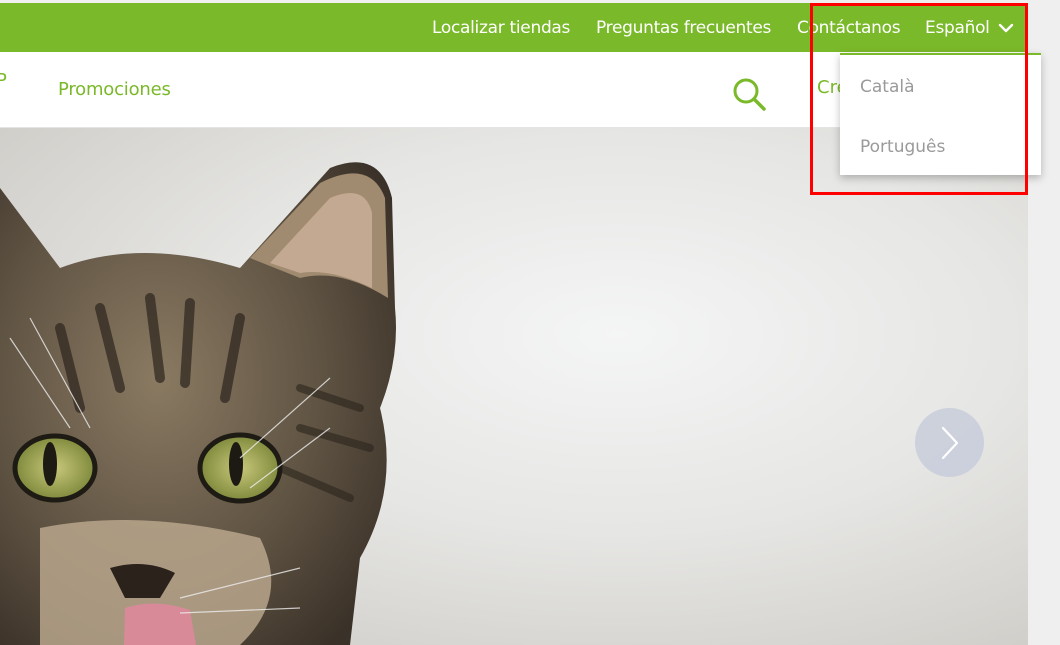 This screenshot has width=1060, height=645. What do you see at coordinates (501, 28) in the screenshot?
I see `store-locator-link: Localizar tiendas` at bounding box center [501, 28].